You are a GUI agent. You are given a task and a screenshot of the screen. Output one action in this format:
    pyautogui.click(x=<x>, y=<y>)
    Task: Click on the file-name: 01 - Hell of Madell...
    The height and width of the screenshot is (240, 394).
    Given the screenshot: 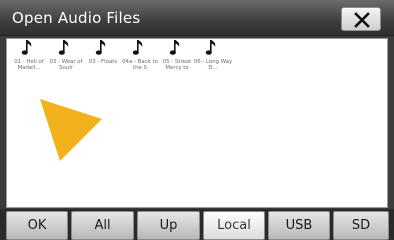 What is the action you would take?
    pyautogui.click(x=29, y=65)
    